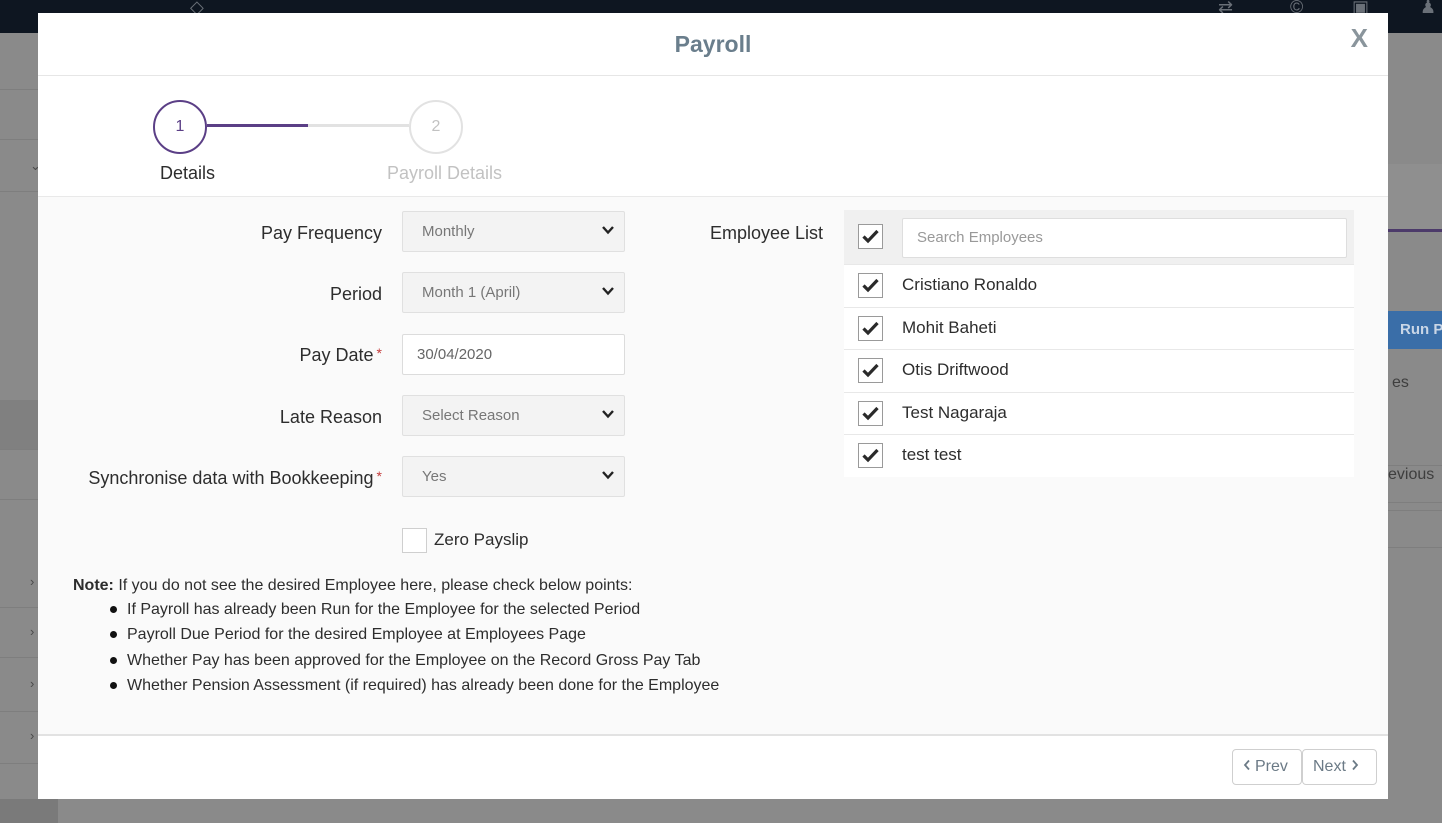 The width and height of the screenshot is (1442, 823). I want to click on background-row, so click(1415, 529).